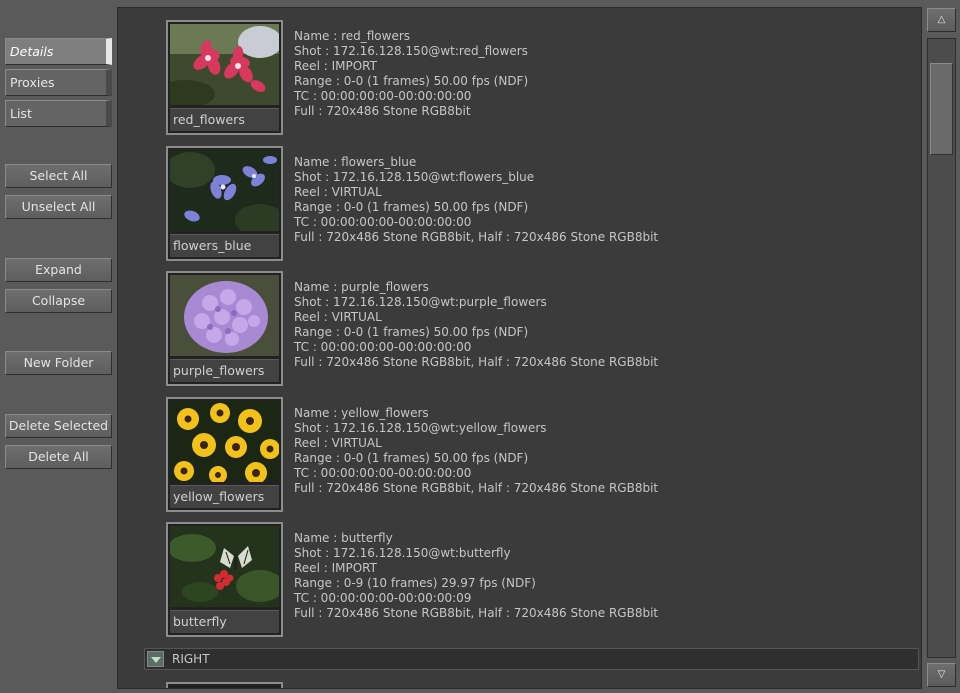 This screenshot has height=693, width=960. What do you see at coordinates (58, 363) in the screenshot?
I see `new-folder-button: New Folder` at bounding box center [58, 363].